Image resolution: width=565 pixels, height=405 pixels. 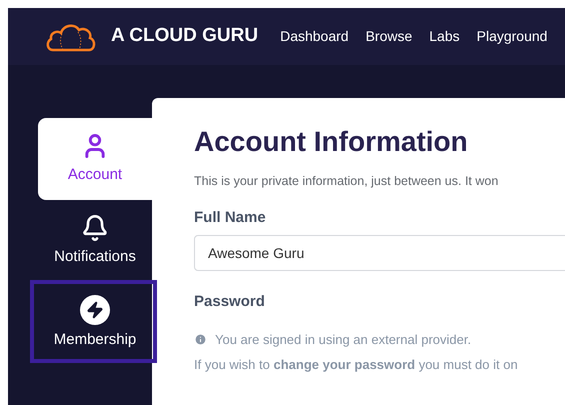 What do you see at coordinates (230, 218) in the screenshot?
I see `field-label: Full Name` at bounding box center [230, 218].